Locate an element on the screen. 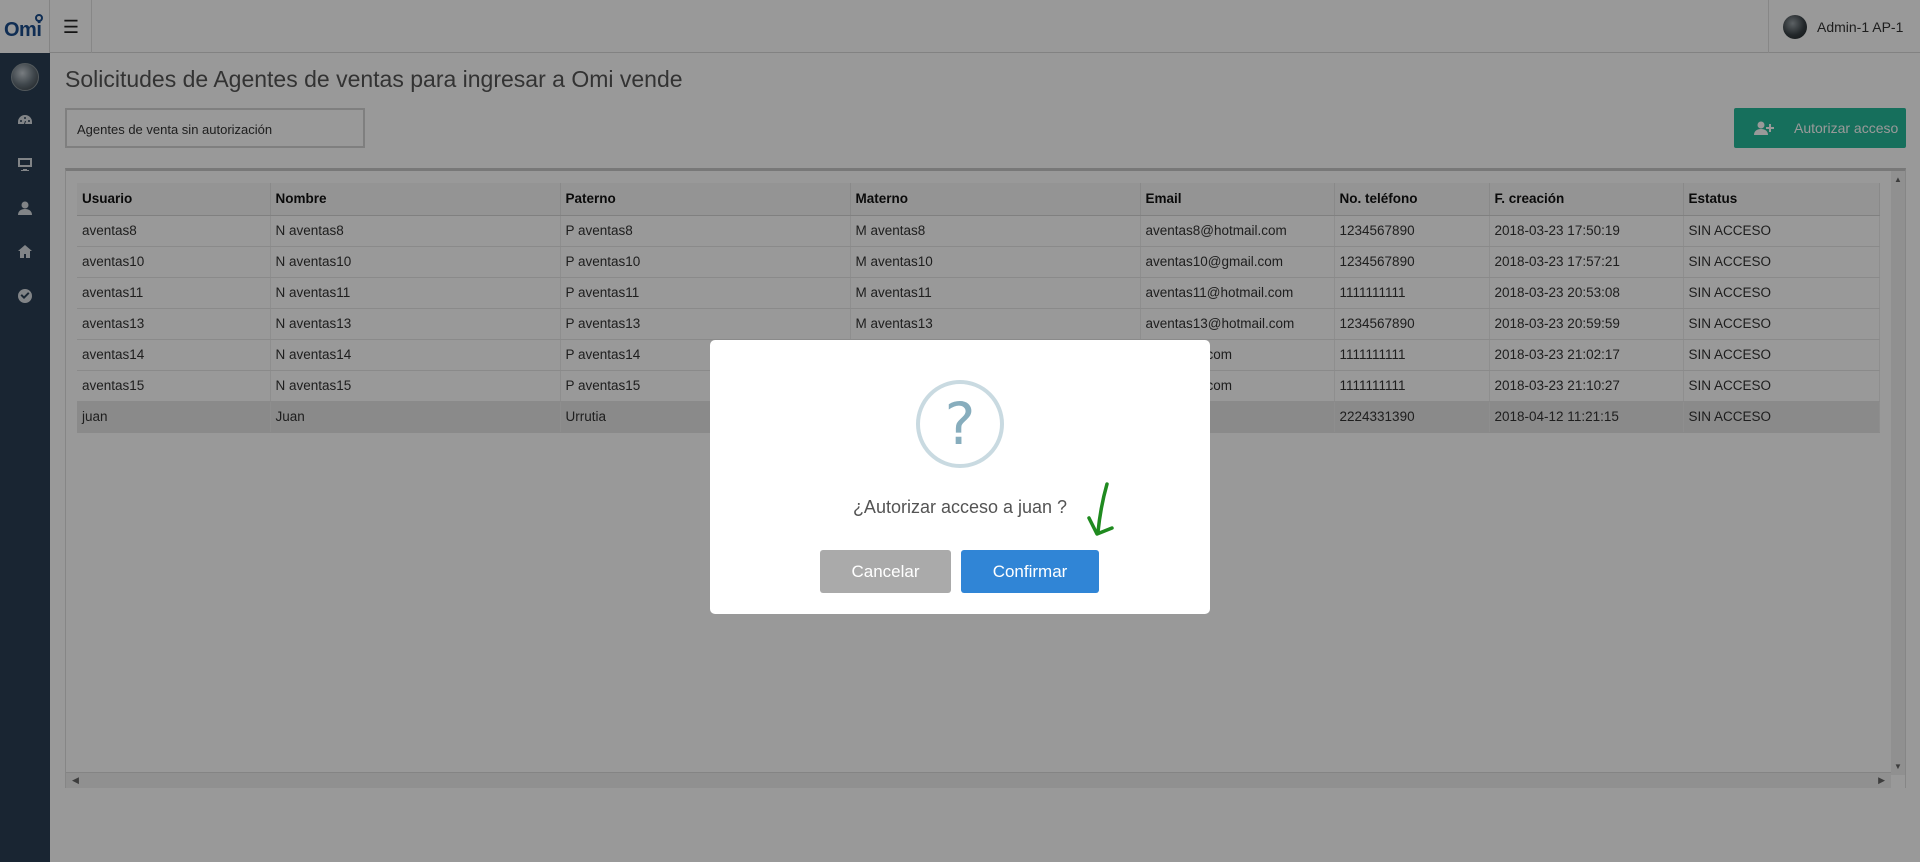  dialog-message: ¿Autorizar acceso a juan ? is located at coordinates (960, 507).